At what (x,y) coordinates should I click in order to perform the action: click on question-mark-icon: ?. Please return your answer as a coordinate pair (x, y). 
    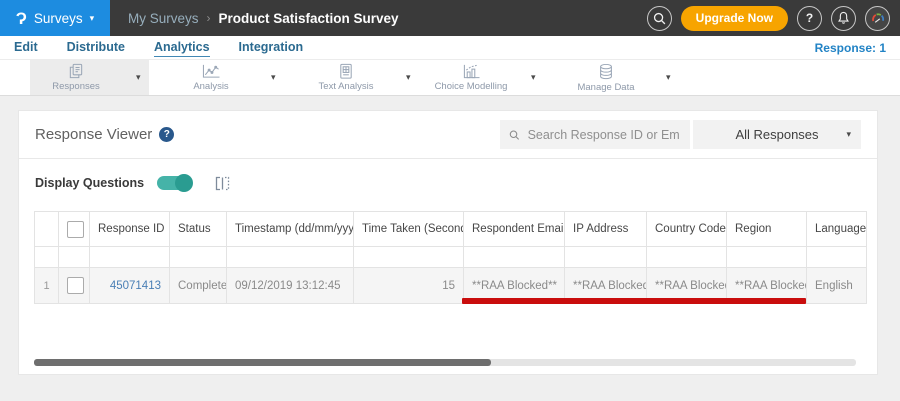
    Looking at the image, I should click on (809, 18).